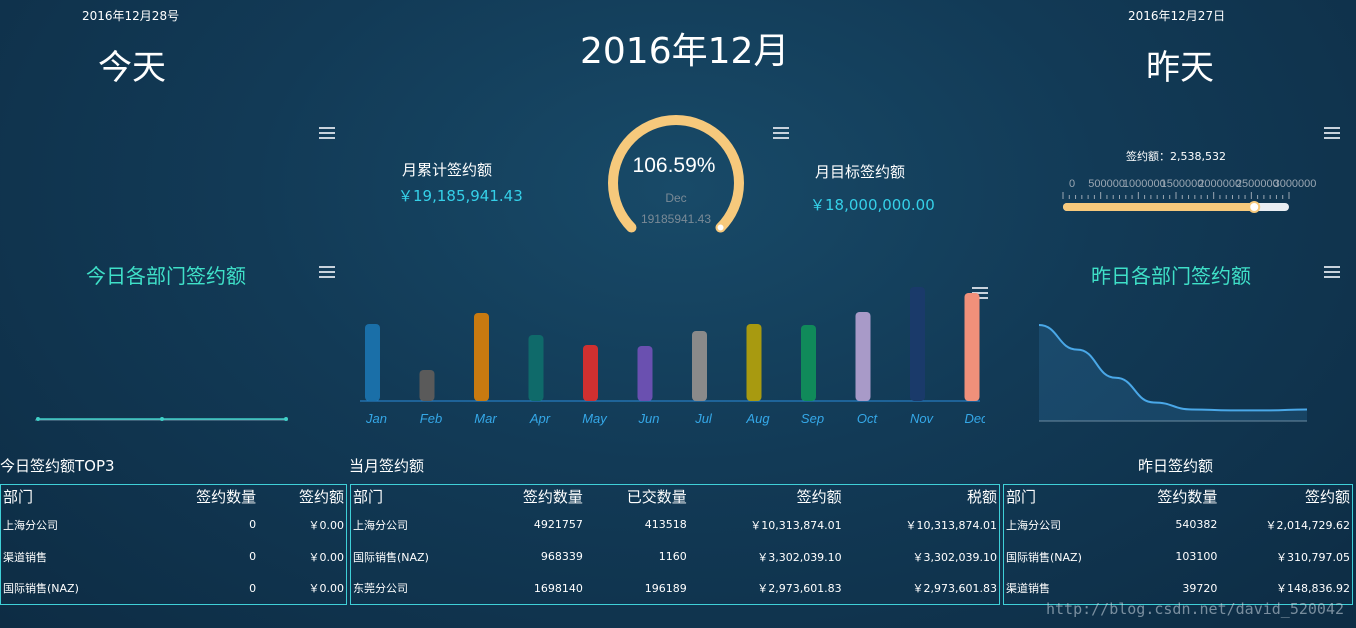 The height and width of the screenshot is (628, 1356). Describe the element at coordinates (25, 557) in the screenshot. I see `cell-dept: 渠道销售` at that location.